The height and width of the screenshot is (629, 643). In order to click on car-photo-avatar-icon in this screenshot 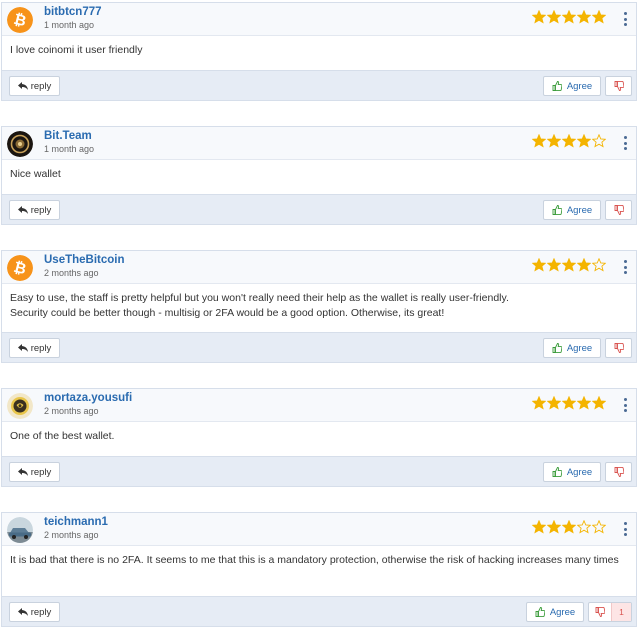, I will do `click(20, 530)`.